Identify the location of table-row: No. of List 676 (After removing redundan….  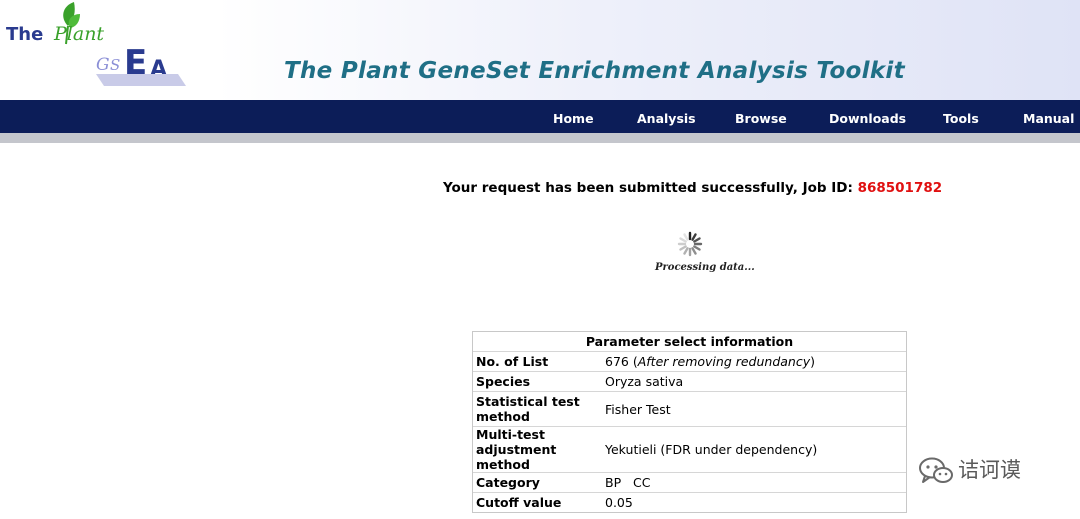
(689, 362).